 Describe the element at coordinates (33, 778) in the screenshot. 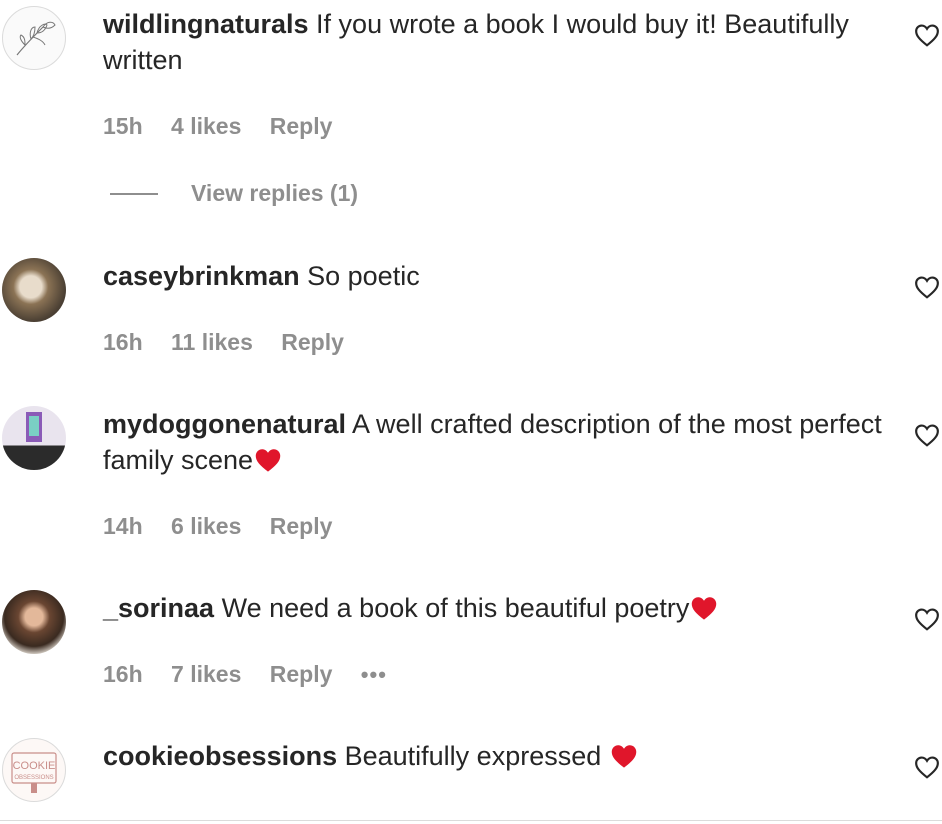

I see `svg-text: OBSESSIONS` at that location.